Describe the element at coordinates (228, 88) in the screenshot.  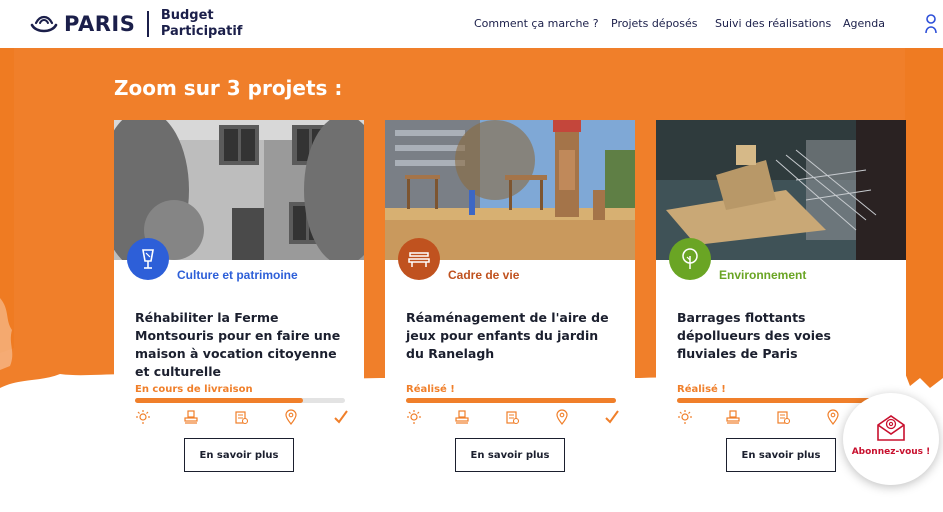
I see `section-title: Zoom sur 3 projets :` at that location.